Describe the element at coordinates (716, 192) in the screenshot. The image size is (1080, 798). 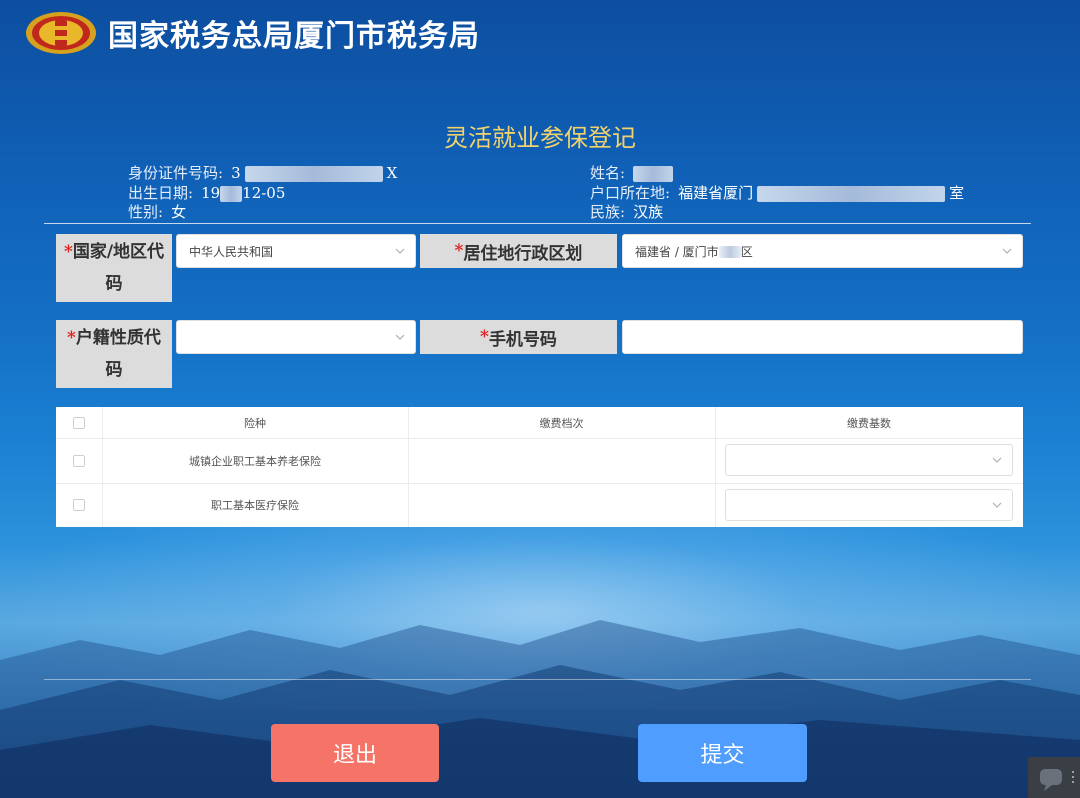
I see `address-prefix: 福建省厦门` at that location.